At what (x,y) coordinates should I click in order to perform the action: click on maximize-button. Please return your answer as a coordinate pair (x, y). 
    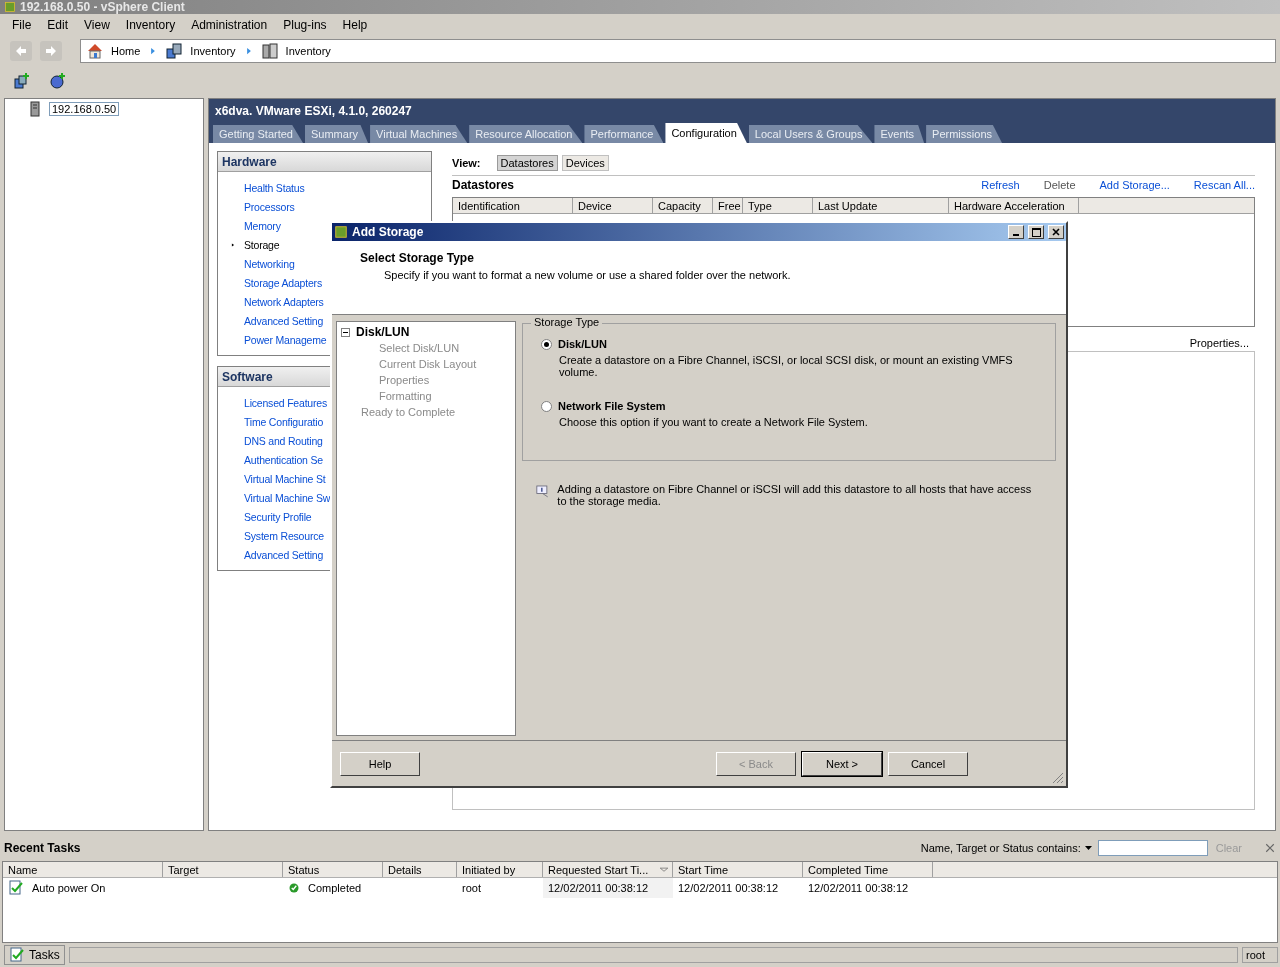
    Looking at the image, I should click on (1036, 232).